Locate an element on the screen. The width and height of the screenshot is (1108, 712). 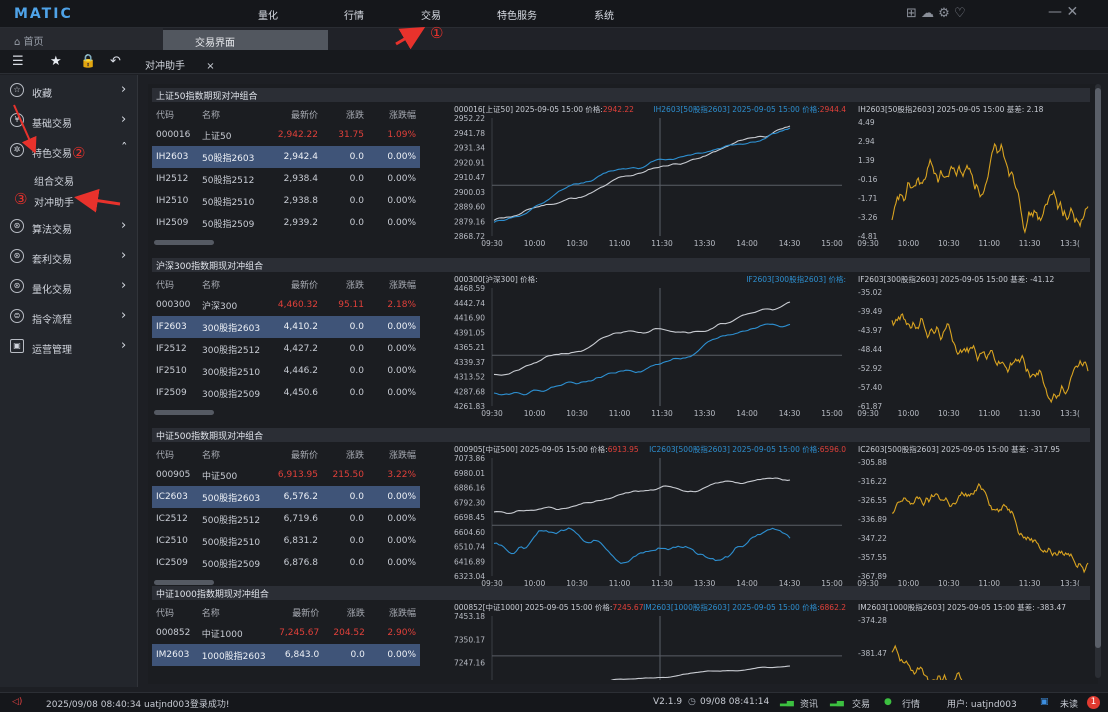
market-status-label: 行情 is located at coordinates (911, 703).